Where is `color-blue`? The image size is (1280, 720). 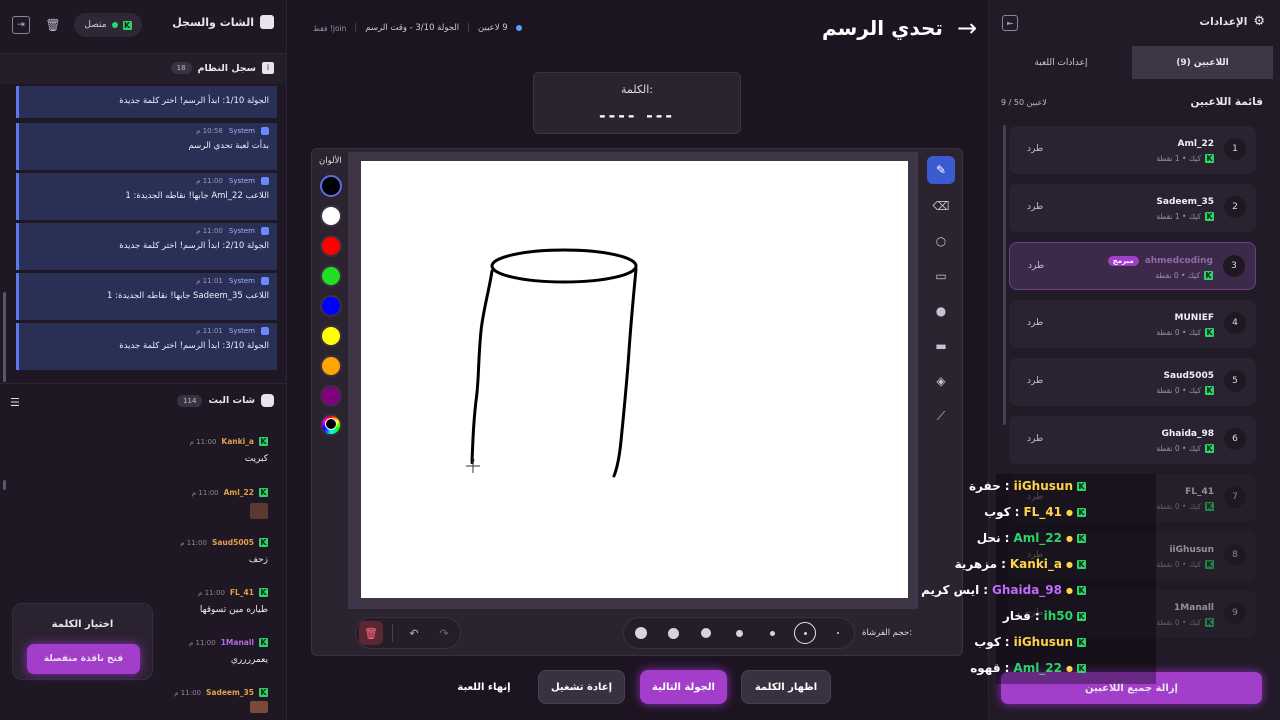 color-blue is located at coordinates (331, 306).